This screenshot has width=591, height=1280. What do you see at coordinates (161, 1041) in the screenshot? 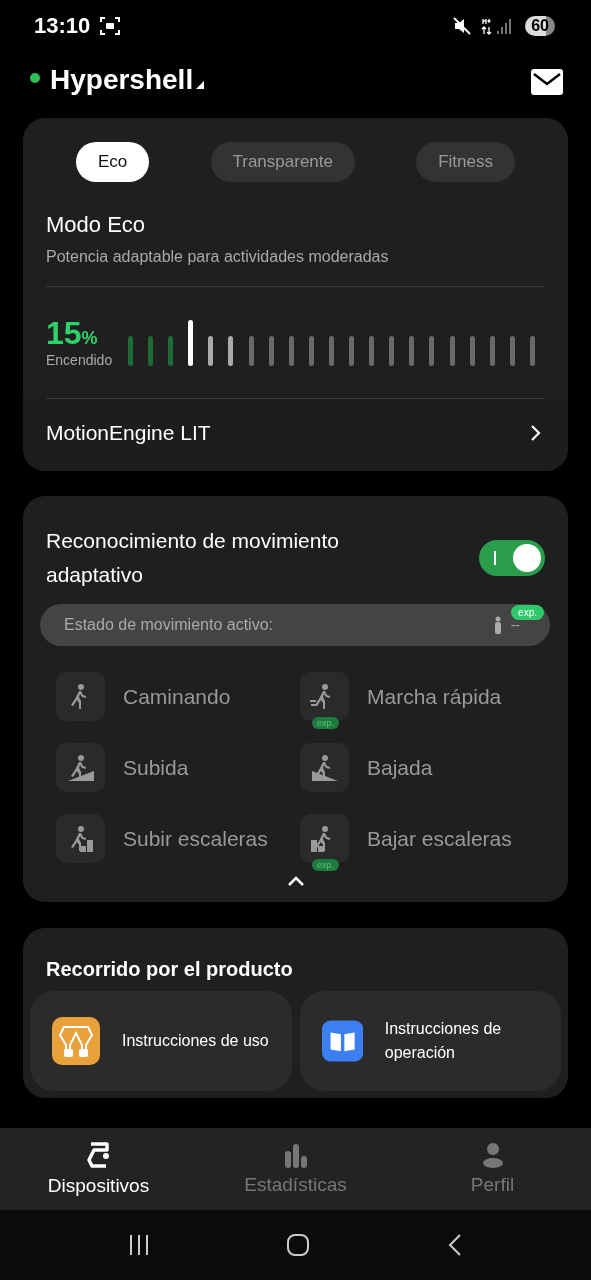
I see `tour-item: Instrucciones de uso` at bounding box center [161, 1041].